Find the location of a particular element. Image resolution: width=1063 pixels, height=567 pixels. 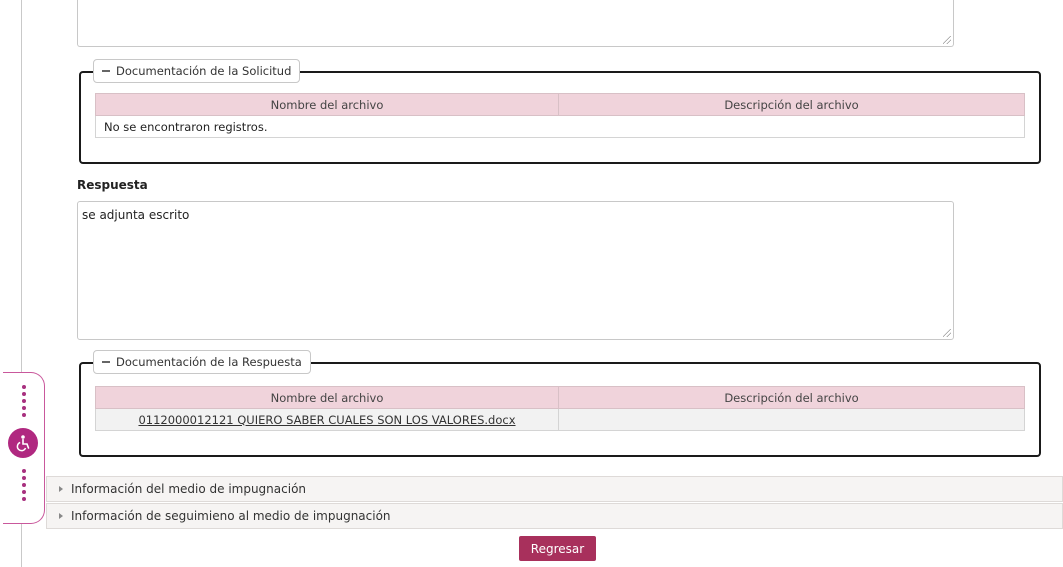

accordion-medio-impugnacion: Información del medio de impugnación is located at coordinates (554, 489).